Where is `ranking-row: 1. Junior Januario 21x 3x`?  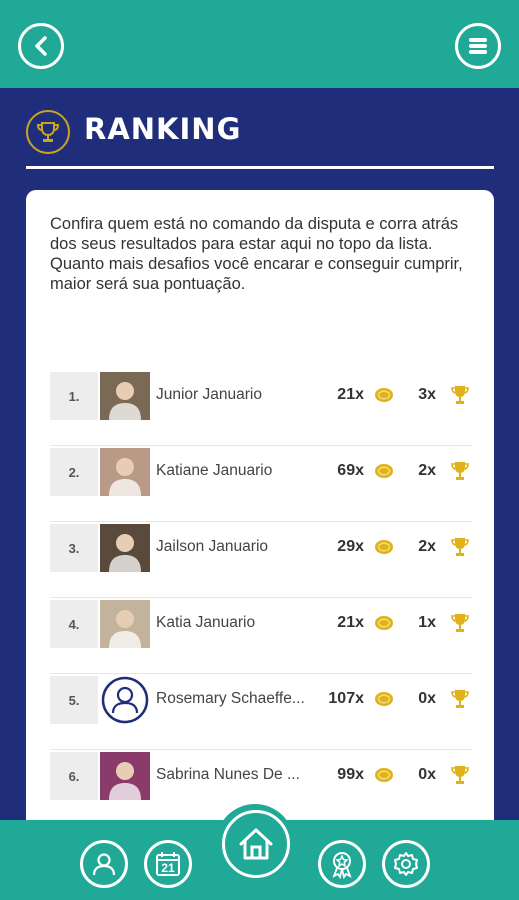
ranking-row: 1. Junior Januario 21x 3x is located at coordinates (261, 408).